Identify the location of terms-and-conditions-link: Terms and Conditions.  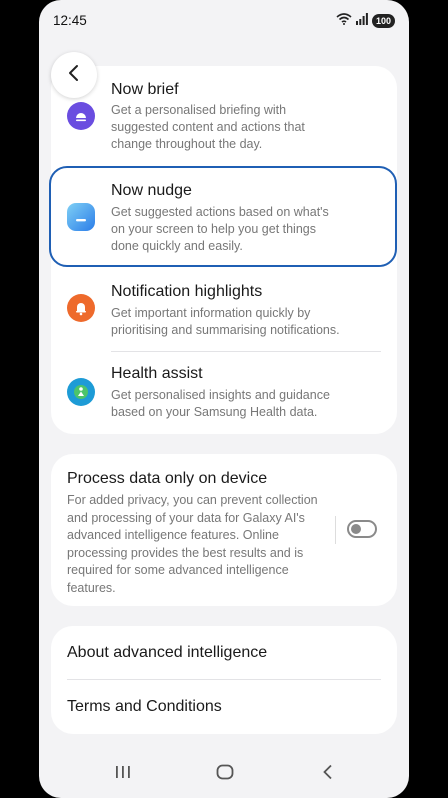
(144, 707).